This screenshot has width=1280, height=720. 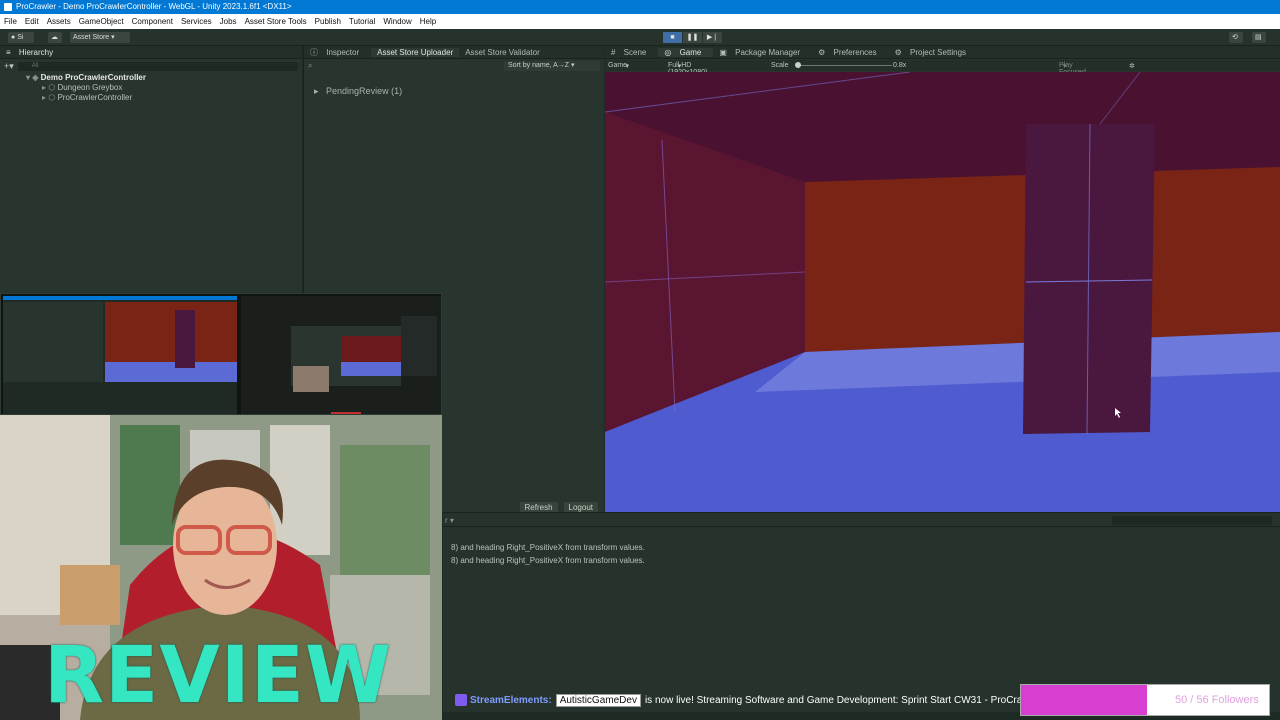 I want to click on tab-package-manager: ▣ Package Manager, so click(x=762, y=52).